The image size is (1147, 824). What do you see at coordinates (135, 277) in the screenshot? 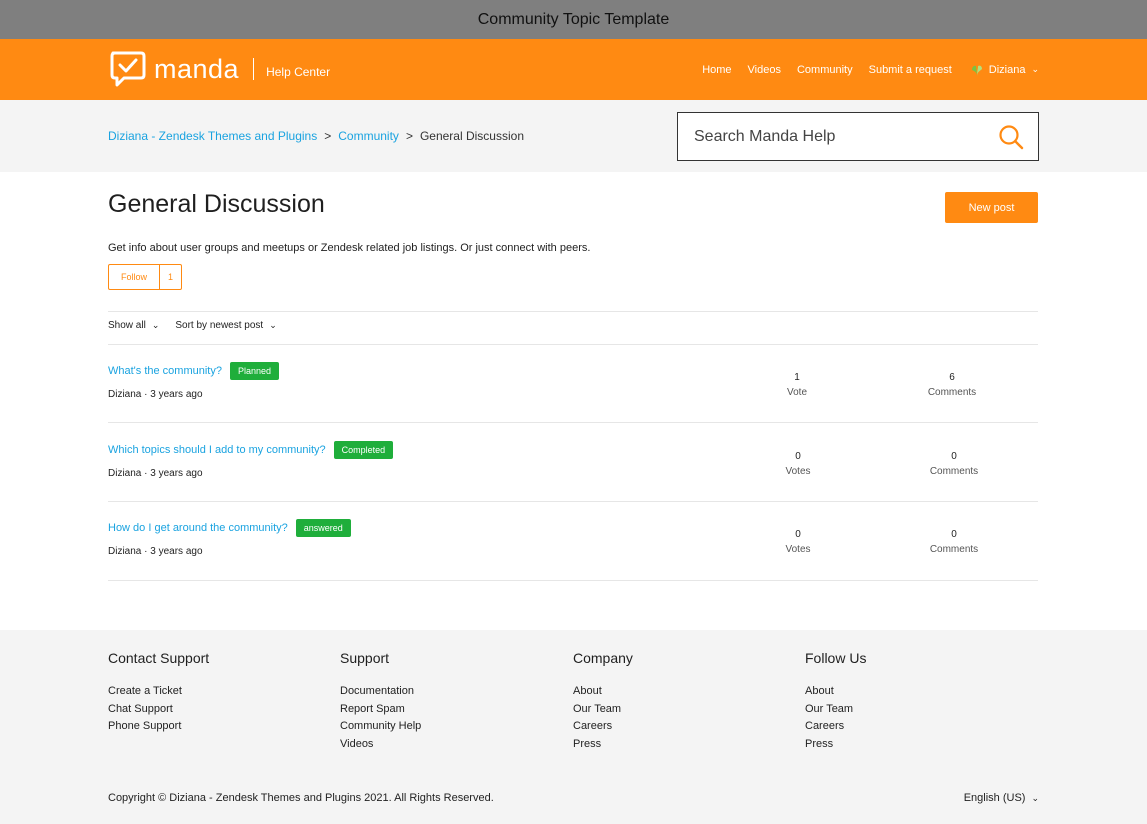
I see `follow-label: Follow` at bounding box center [135, 277].